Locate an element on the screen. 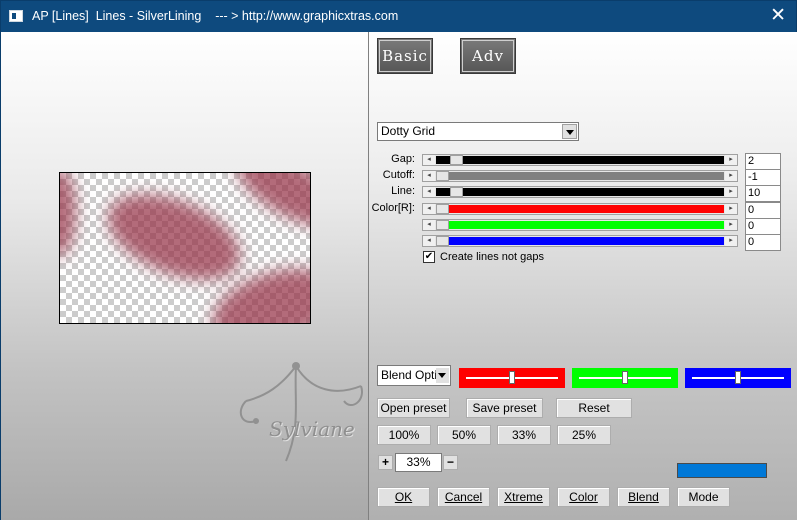  param-value-field: 10 is located at coordinates (763, 193).